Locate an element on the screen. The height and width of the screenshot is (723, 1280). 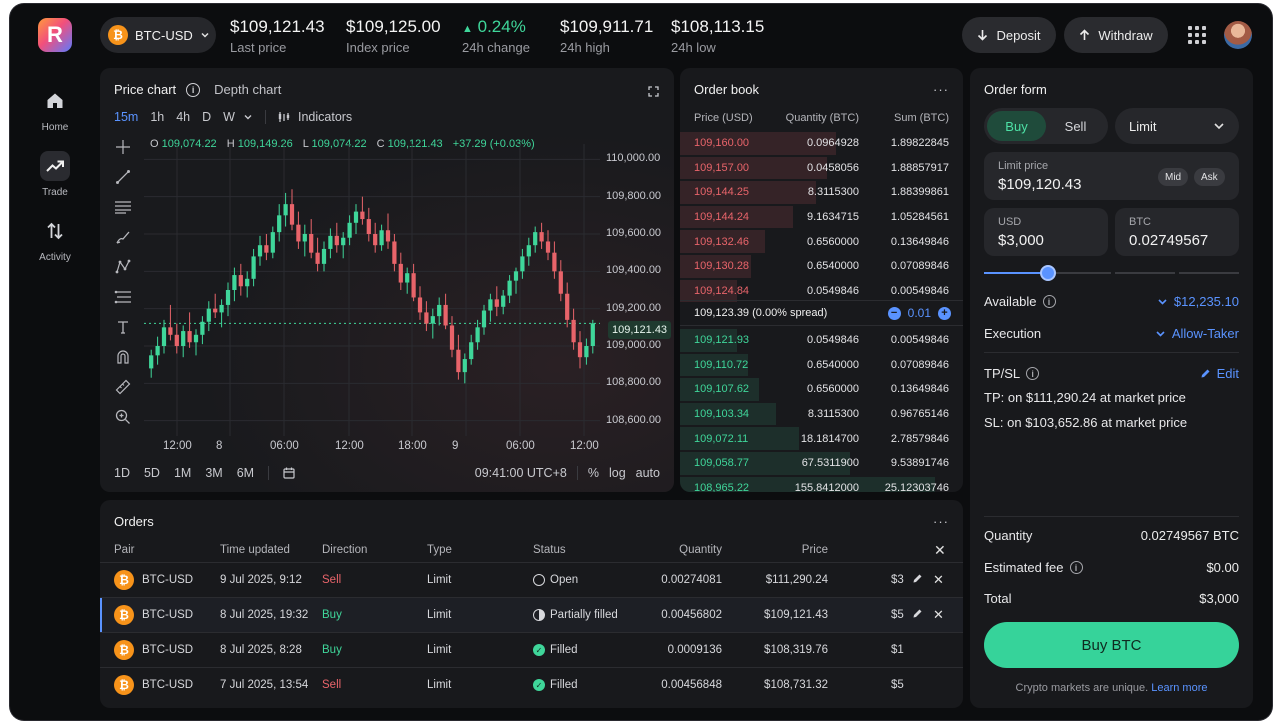
bid-row: 108,965.22 155.8412000 25.12303746 is located at coordinates (821, 484).